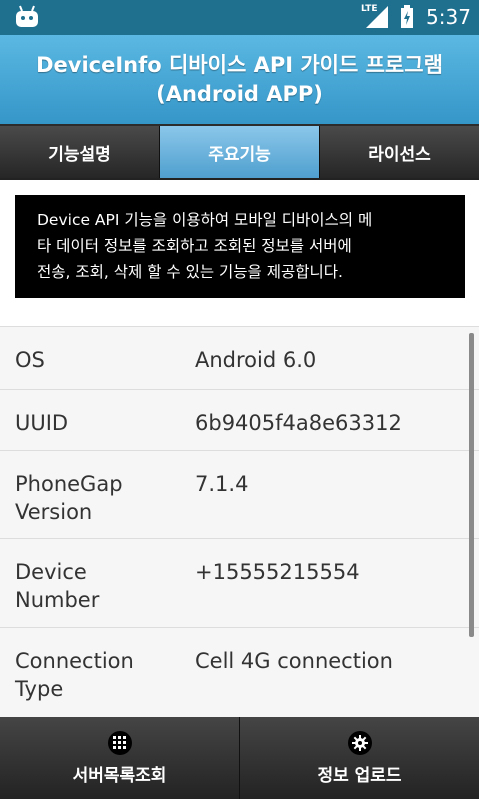  Describe the element at coordinates (119, 775) in the screenshot. I see `server-list-label: 서버목록조회` at that location.